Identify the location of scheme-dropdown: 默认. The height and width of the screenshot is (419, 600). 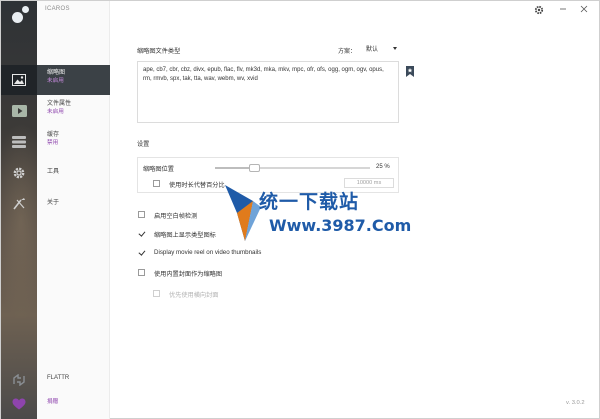
(382, 49).